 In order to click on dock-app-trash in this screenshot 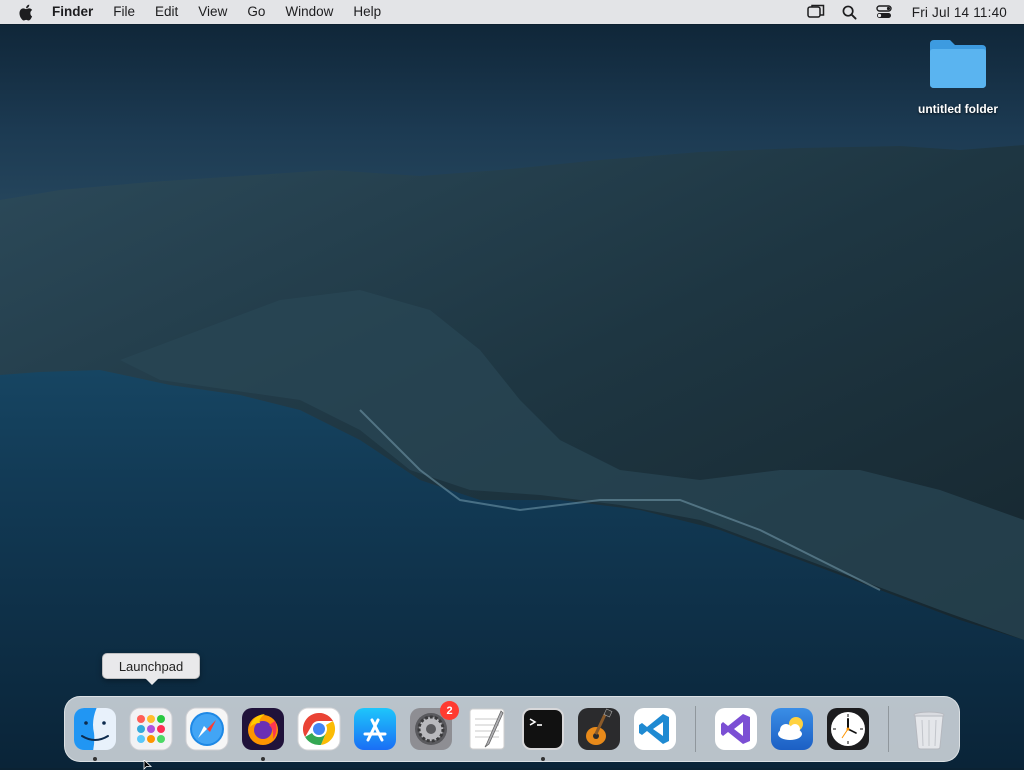, I will do `click(929, 729)`.